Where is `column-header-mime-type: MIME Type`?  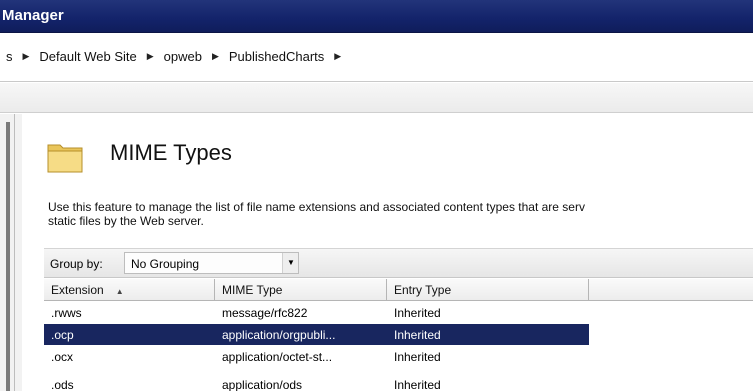 column-header-mime-type: MIME Type is located at coordinates (301, 290).